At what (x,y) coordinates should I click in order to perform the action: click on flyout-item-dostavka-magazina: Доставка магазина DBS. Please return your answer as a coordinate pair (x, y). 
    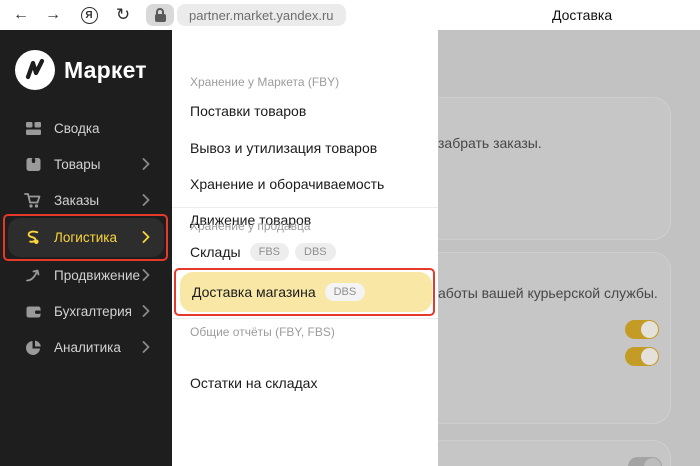
    Looking at the image, I should click on (306, 292).